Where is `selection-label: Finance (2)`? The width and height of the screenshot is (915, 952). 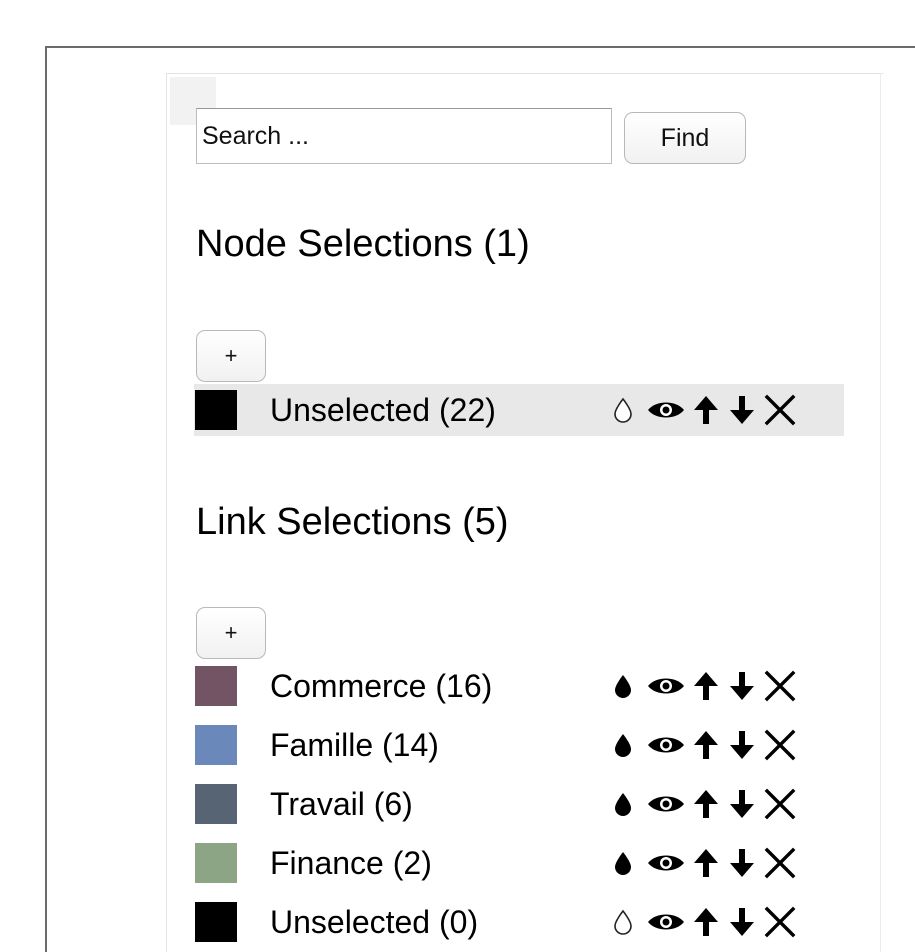
selection-label: Finance (2) is located at coordinates (351, 863).